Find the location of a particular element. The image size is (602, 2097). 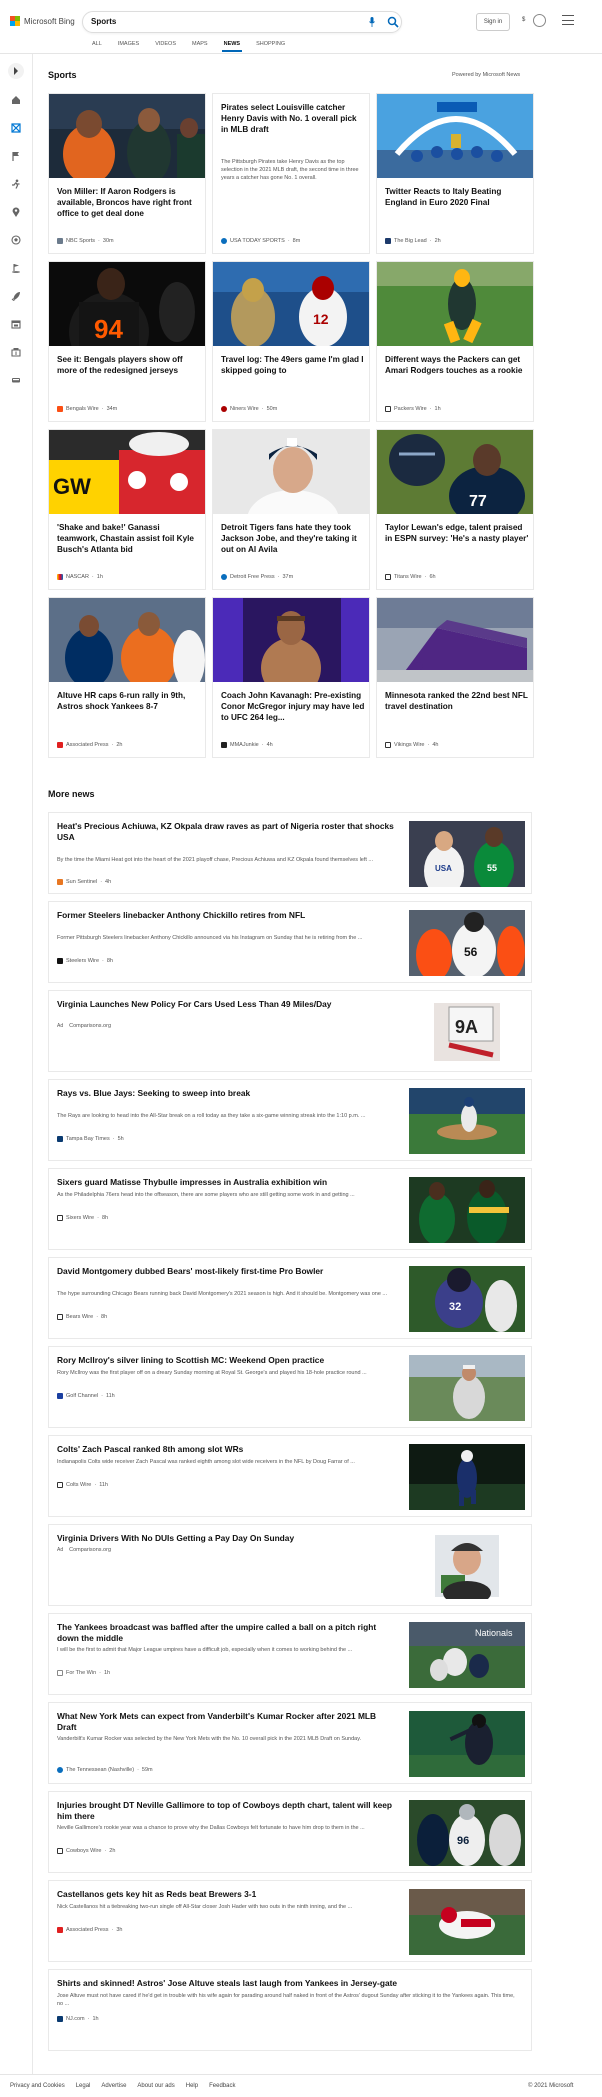

footer-link-about-ads: About our ads is located at coordinates (155, 2086).